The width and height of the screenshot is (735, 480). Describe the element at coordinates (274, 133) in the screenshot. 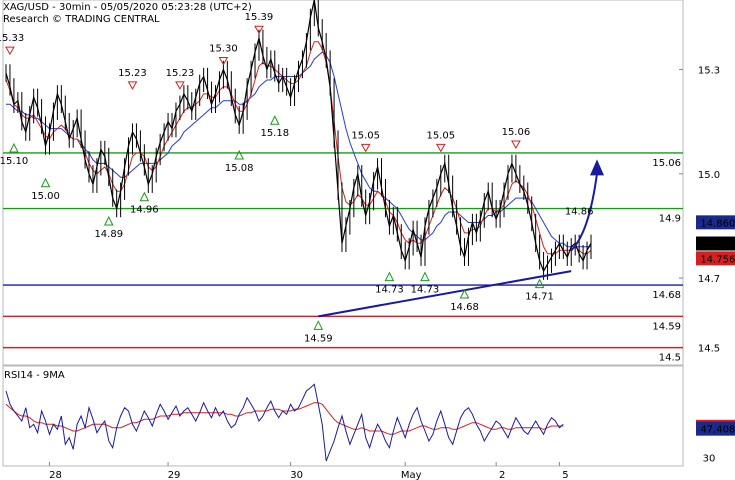

I see `swing-low-label: 15.18` at that location.